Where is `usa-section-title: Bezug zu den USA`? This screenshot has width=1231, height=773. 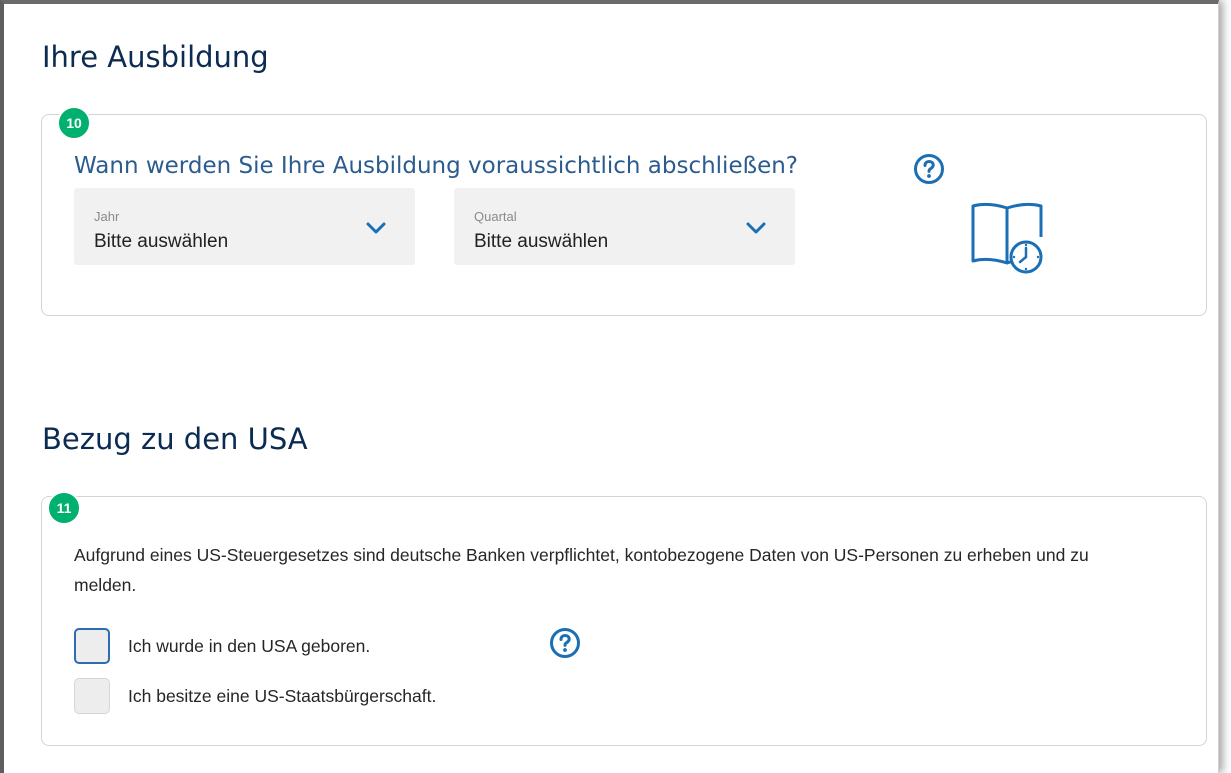
usa-section-title: Bezug zu den USA is located at coordinates (175, 439).